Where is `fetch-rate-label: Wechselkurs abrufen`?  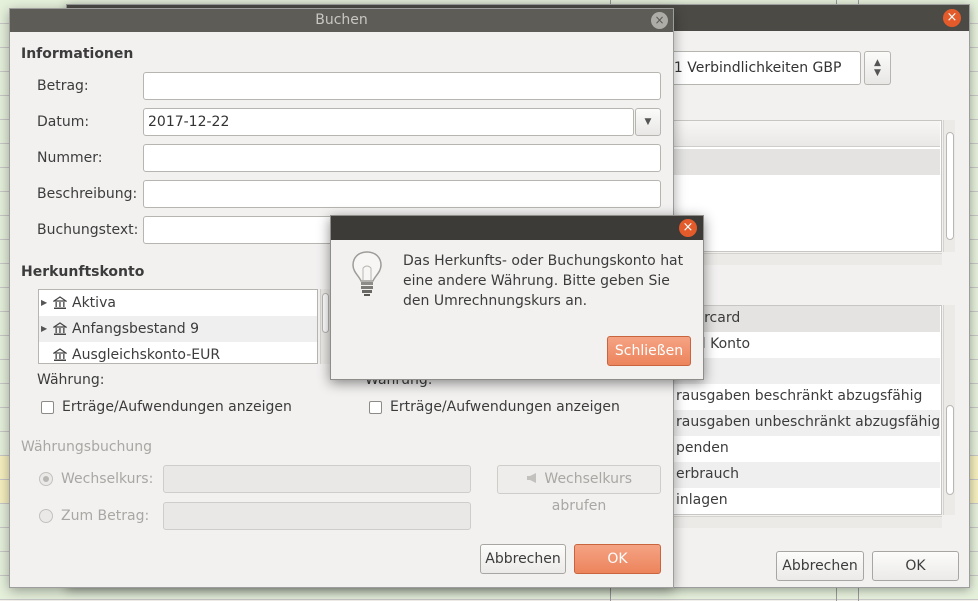
fetch-rate-label: Wechselkurs abrufen is located at coordinates (588, 492).